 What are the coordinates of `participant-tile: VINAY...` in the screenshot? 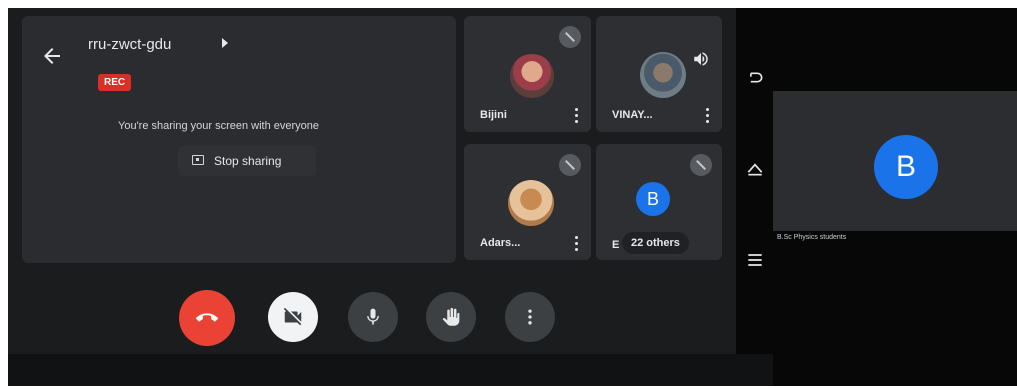 It's located at (659, 74).